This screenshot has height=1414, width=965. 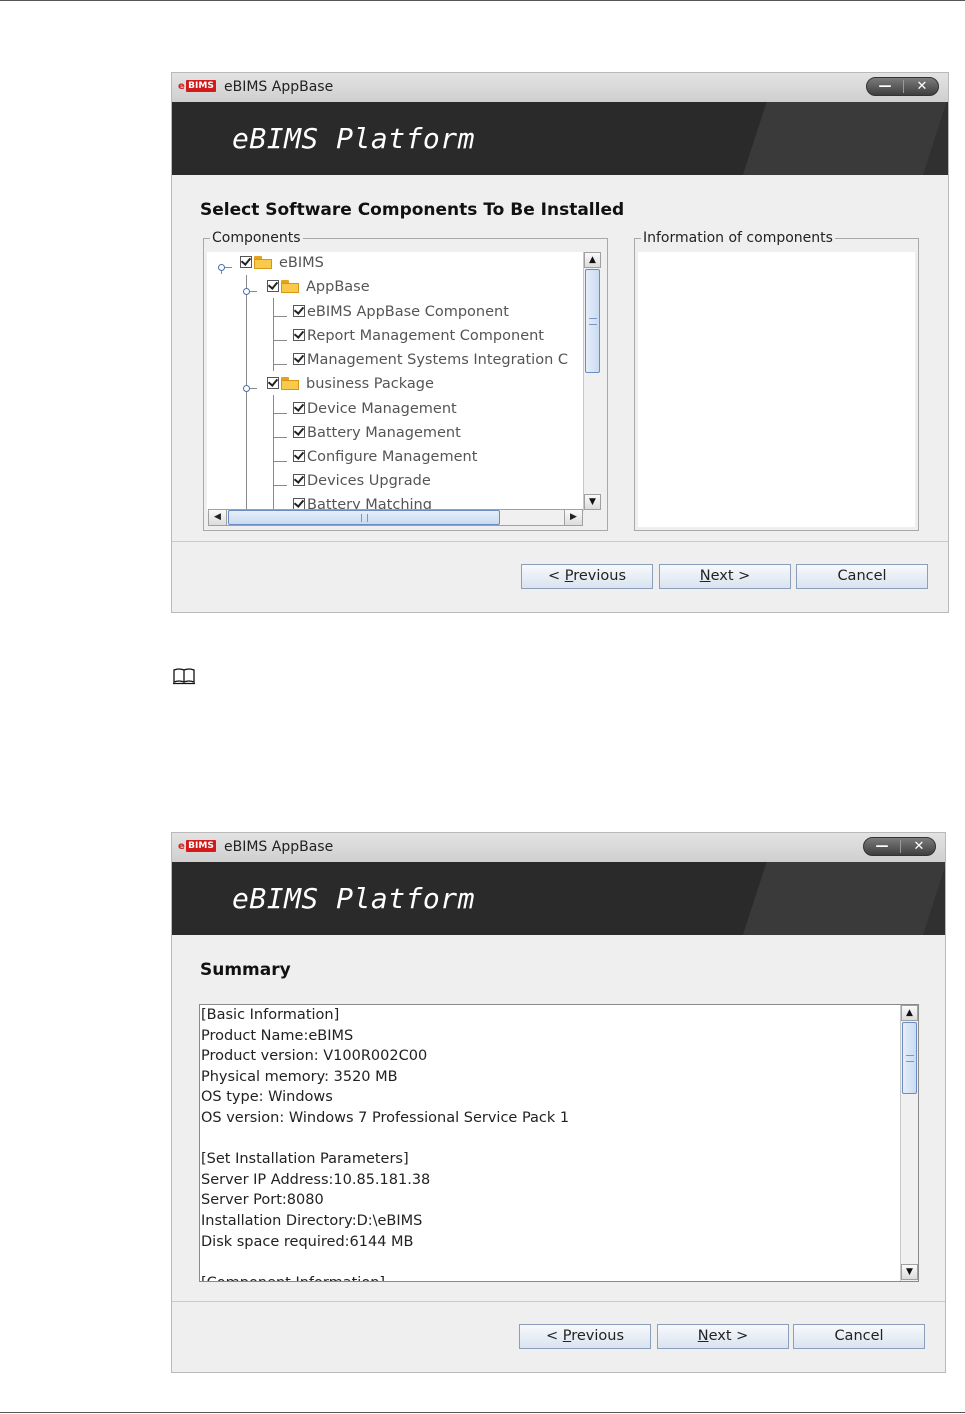 I want to click on tree-item-management-systems-integration: Management Systems Integration C, so click(x=430, y=363).